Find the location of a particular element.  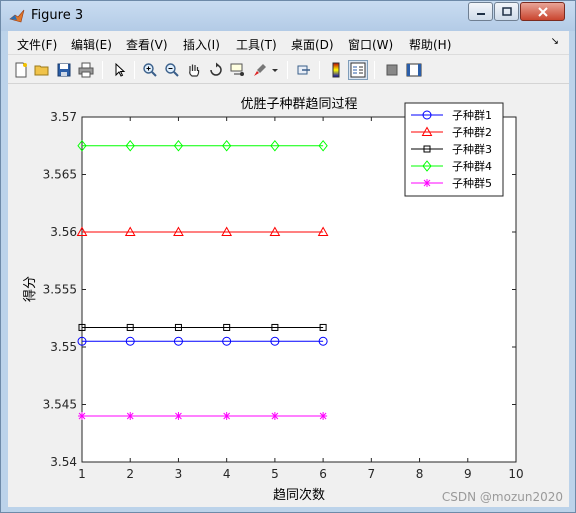

pan-hand-icon is located at coordinates (194, 70).